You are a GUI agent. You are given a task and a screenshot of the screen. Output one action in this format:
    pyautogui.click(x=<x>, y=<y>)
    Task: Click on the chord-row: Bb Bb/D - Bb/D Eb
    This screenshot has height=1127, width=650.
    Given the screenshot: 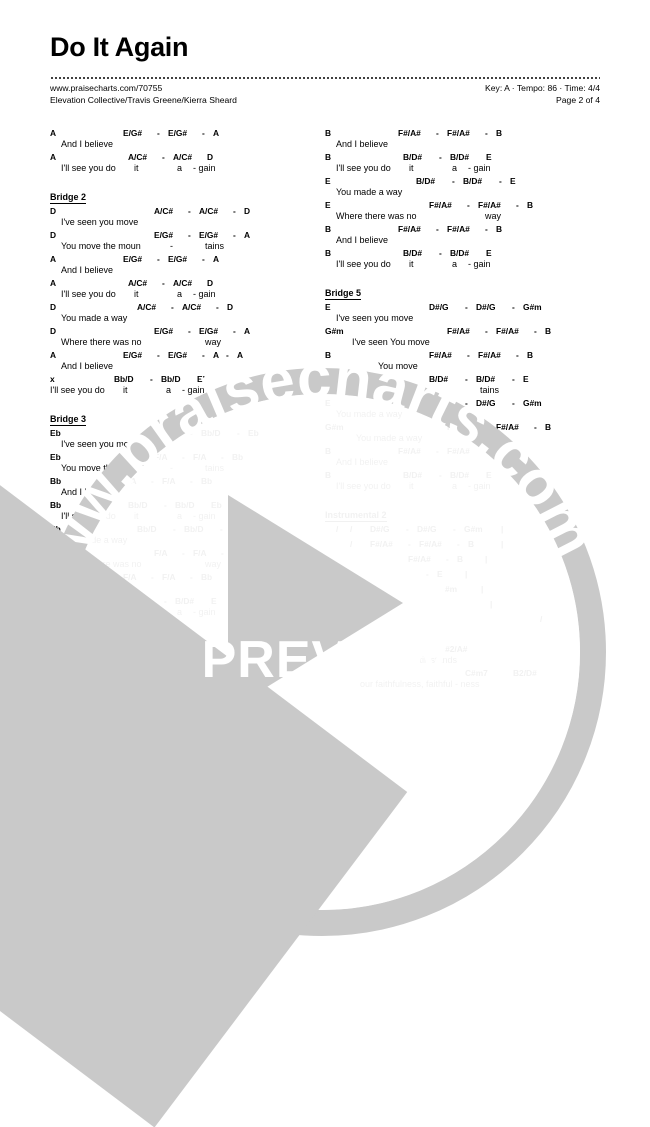 What is the action you would take?
    pyautogui.click(x=187, y=505)
    